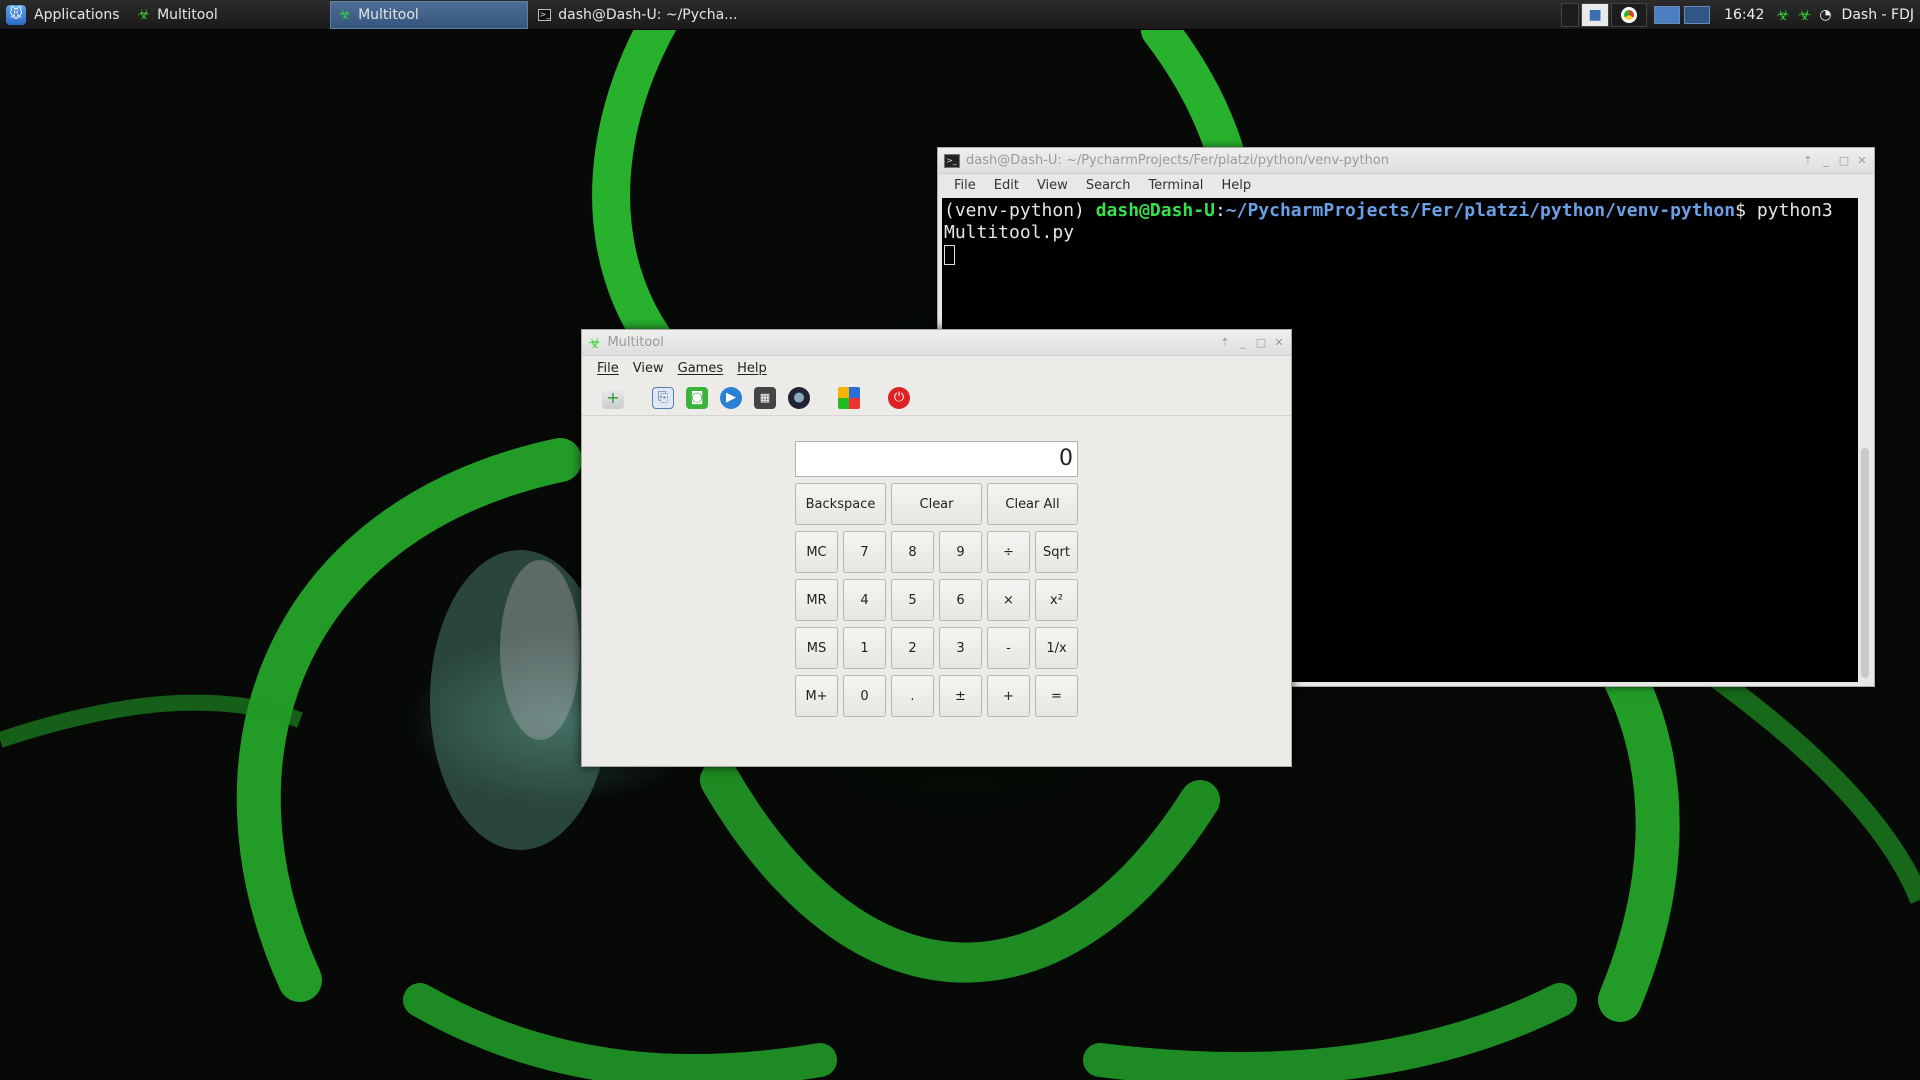  I want to click on folder-icon: ■, so click(1595, 15).